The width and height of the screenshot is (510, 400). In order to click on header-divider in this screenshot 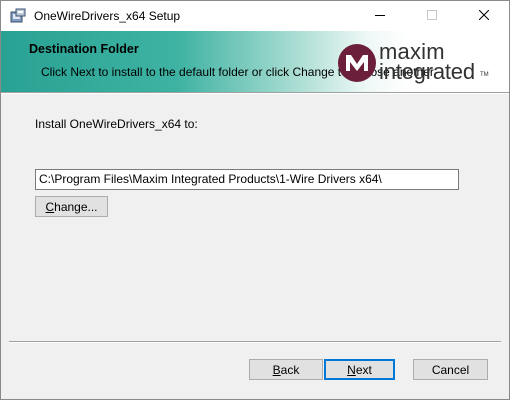, I will do `click(255, 93)`.